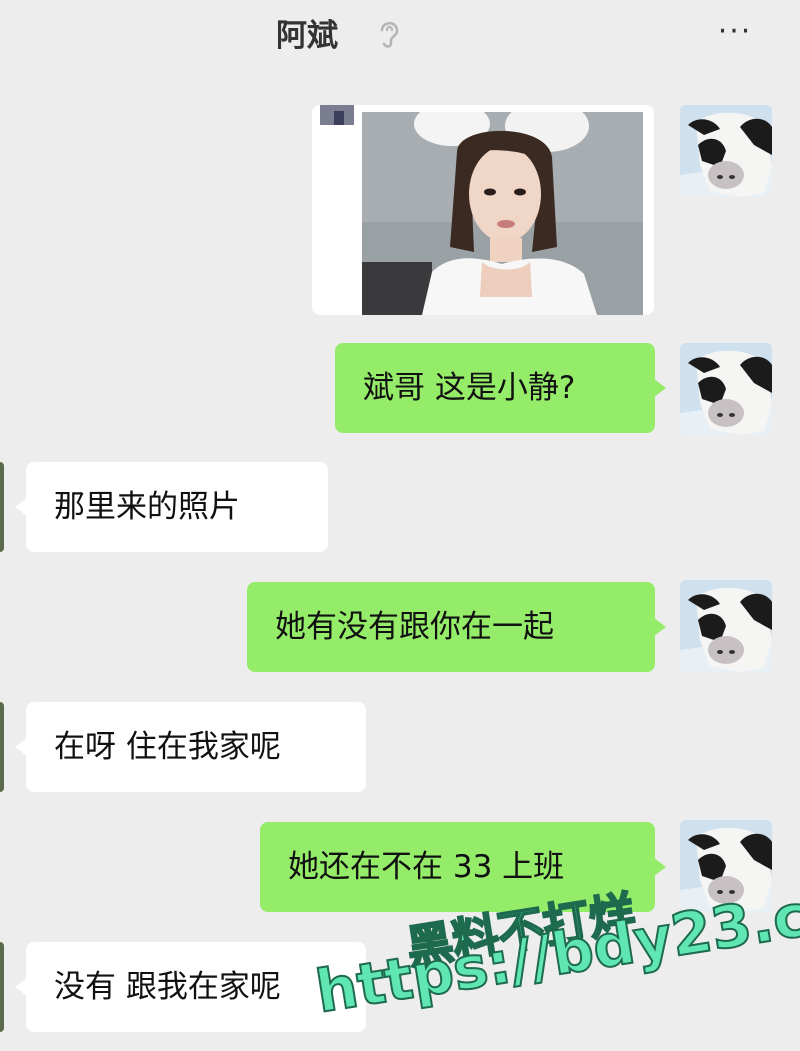 This screenshot has height=1051, width=800. What do you see at coordinates (307, 32) in the screenshot?
I see `chat-title: 阿斌` at bounding box center [307, 32].